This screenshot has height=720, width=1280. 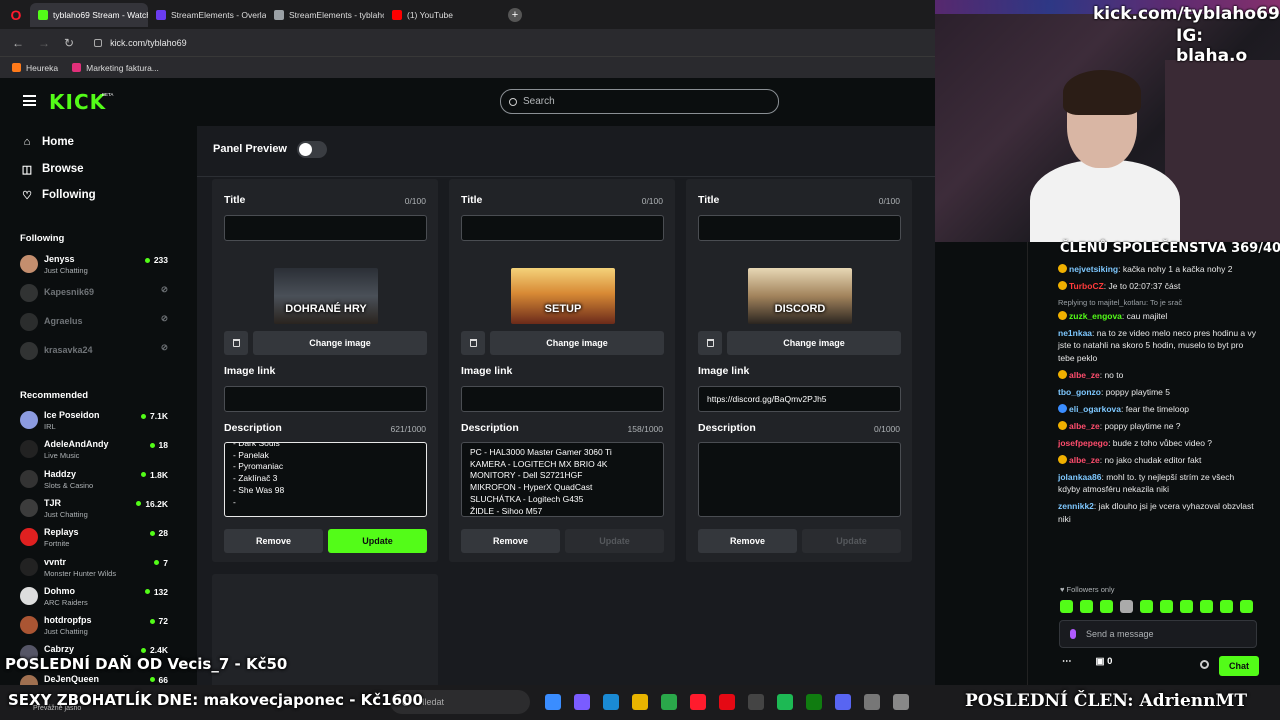 I want to click on panel-preview-toggle, so click(x=312, y=149).